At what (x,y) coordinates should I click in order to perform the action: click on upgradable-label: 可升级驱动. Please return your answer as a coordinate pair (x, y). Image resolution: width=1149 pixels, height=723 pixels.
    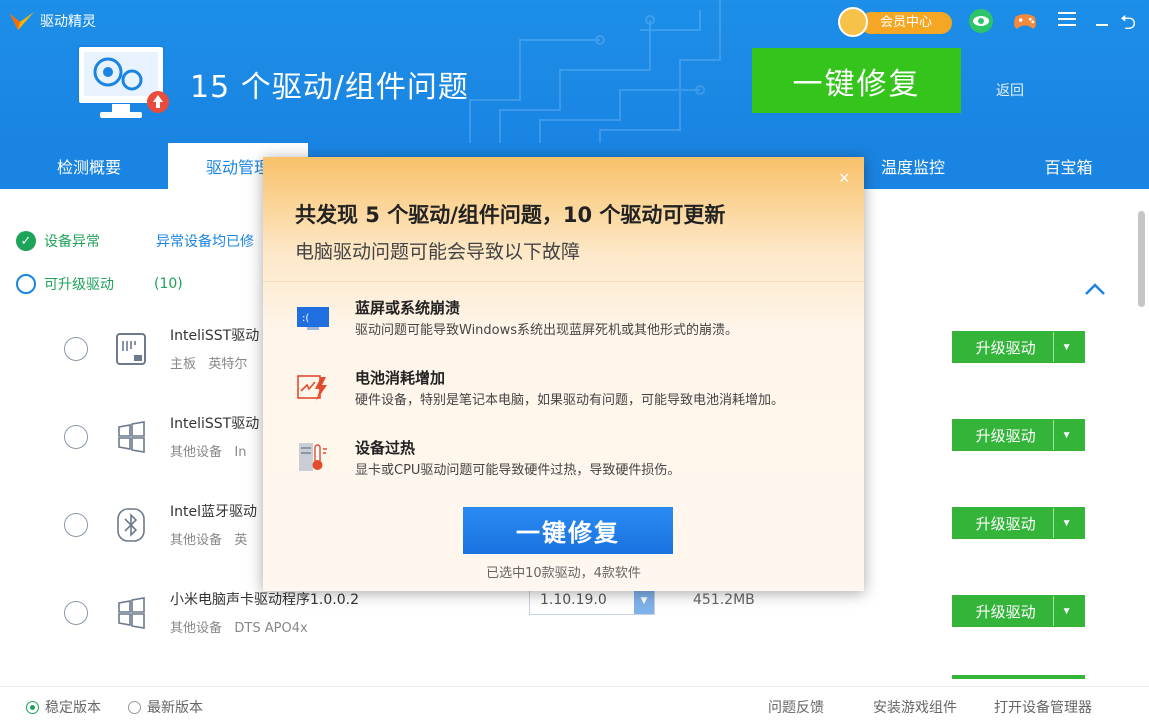
    Looking at the image, I should click on (79, 285).